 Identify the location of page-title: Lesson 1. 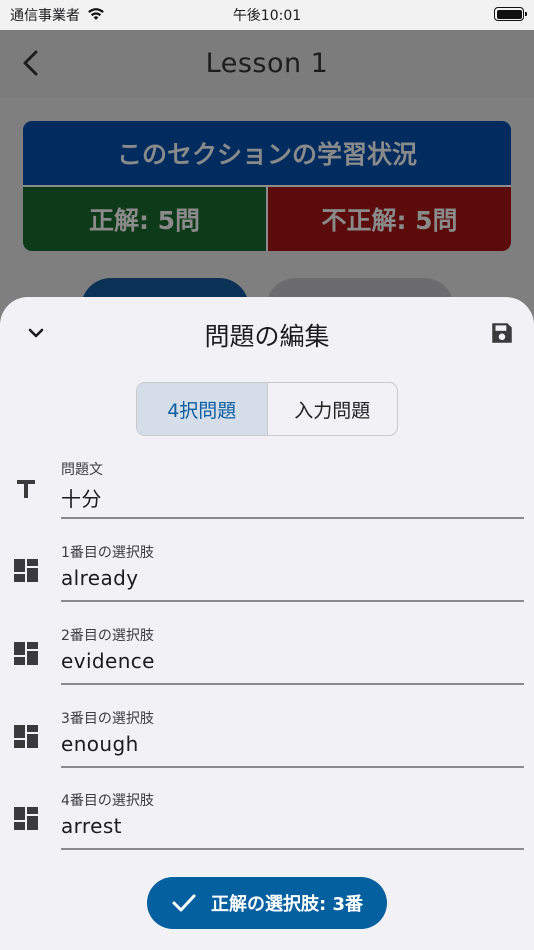
(267, 63).